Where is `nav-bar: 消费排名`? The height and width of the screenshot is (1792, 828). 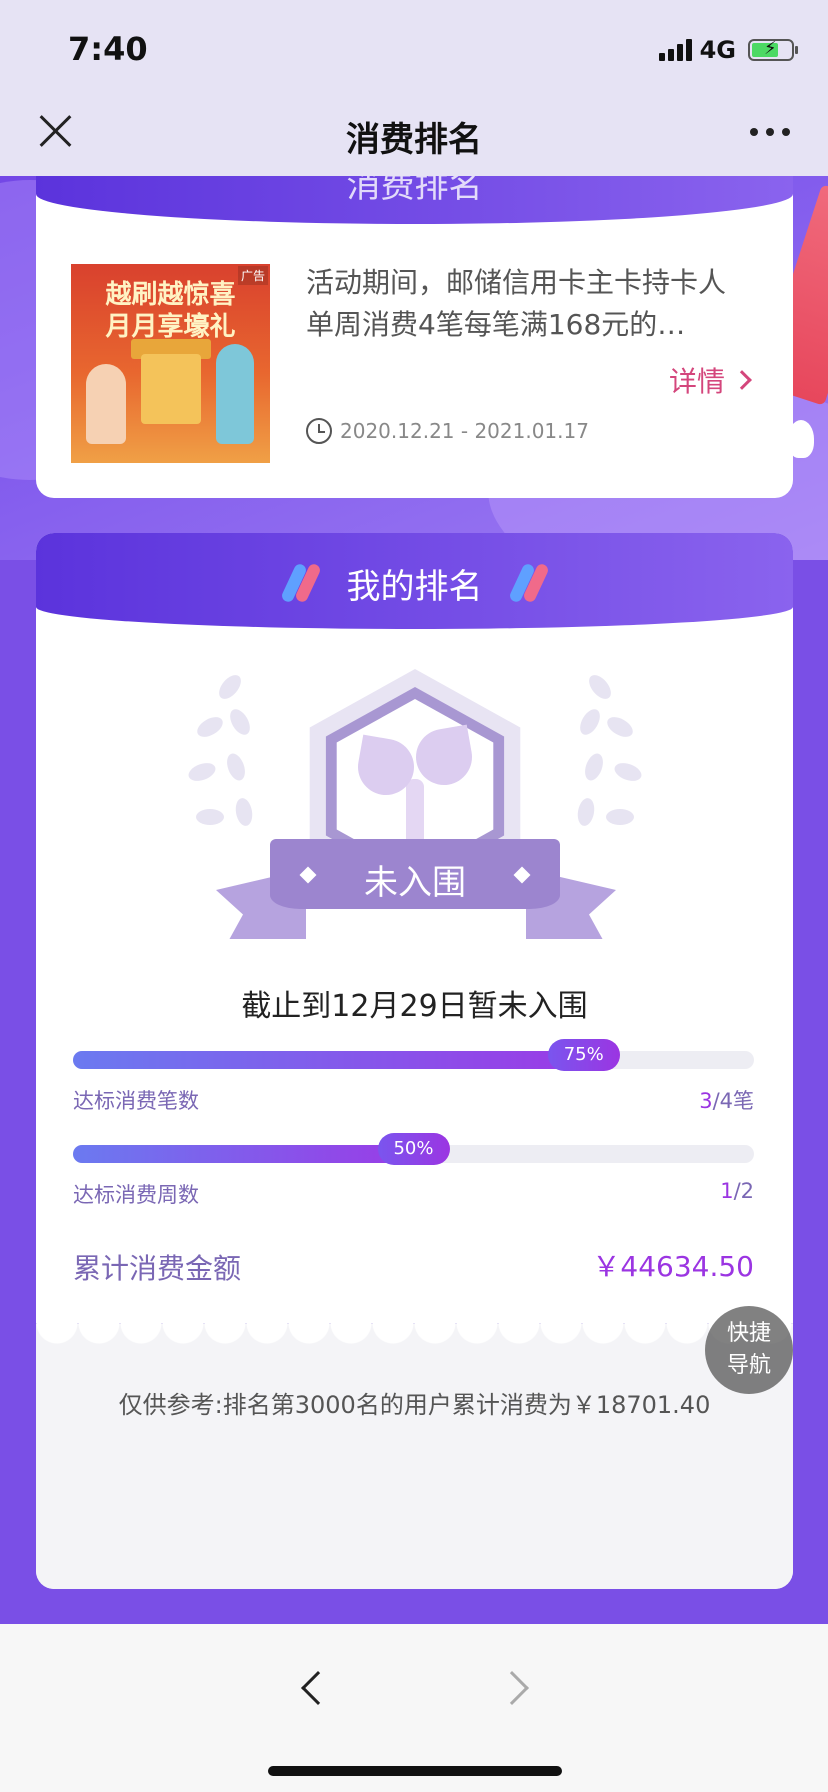 nav-bar: 消费排名 is located at coordinates (414, 138).